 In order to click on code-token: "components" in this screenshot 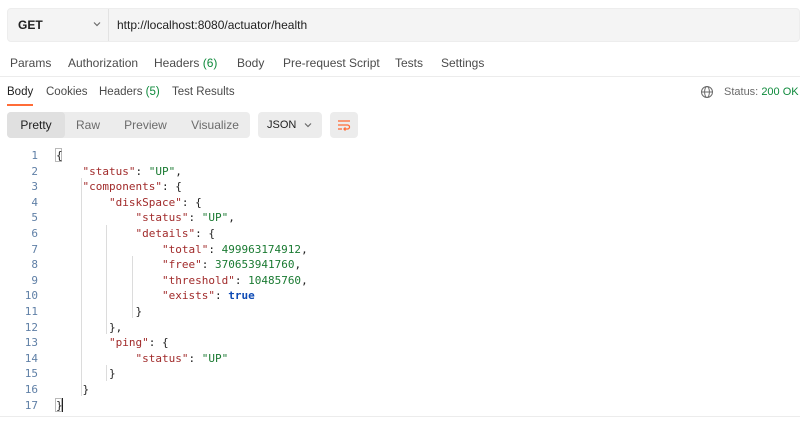, I will do `click(122, 187)`.